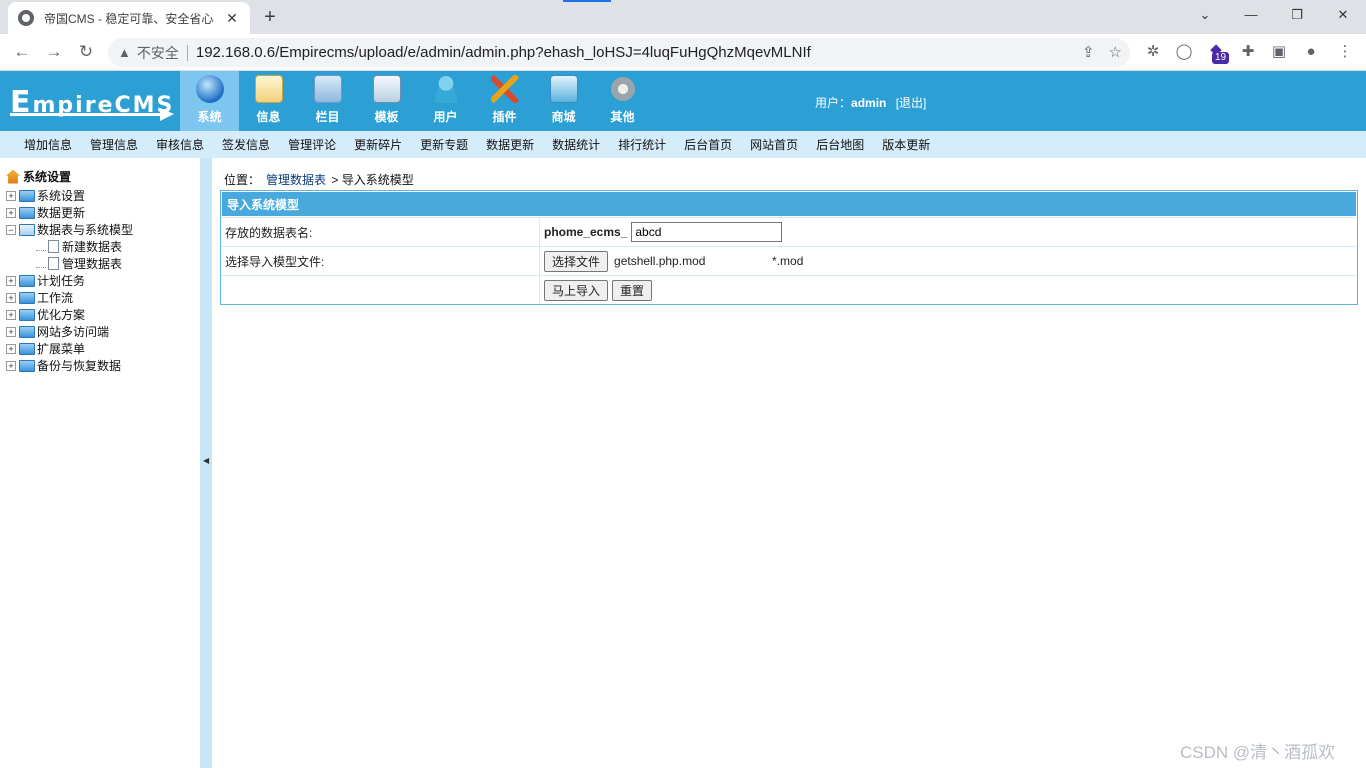 This screenshot has height=768, width=1366. What do you see at coordinates (1311, 52) in the screenshot?
I see `profile-icon: ●` at bounding box center [1311, 52].